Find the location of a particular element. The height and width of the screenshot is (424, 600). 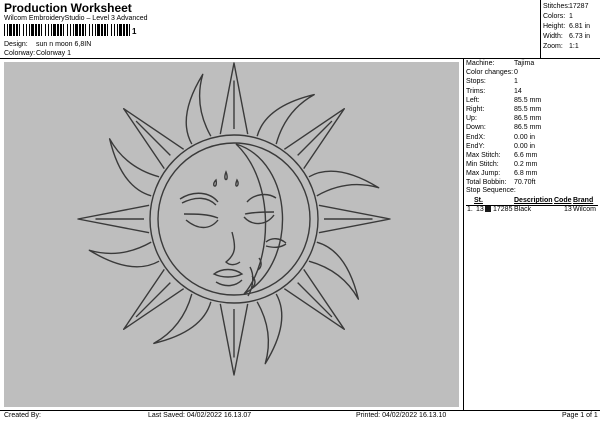

stat-row: Width: 6.73 in is located at coordinates (567, 36).